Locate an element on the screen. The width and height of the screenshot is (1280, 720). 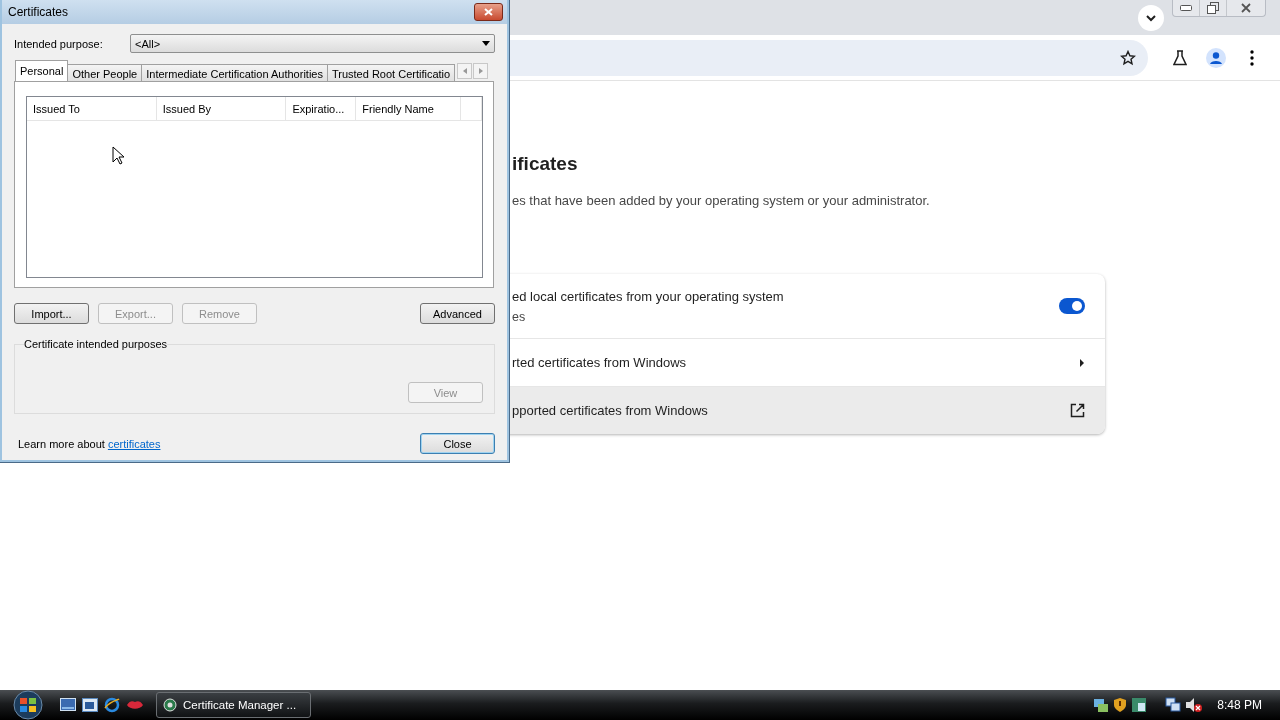
group-label: Certificate intended purposes is located at coordinates (96, 344).